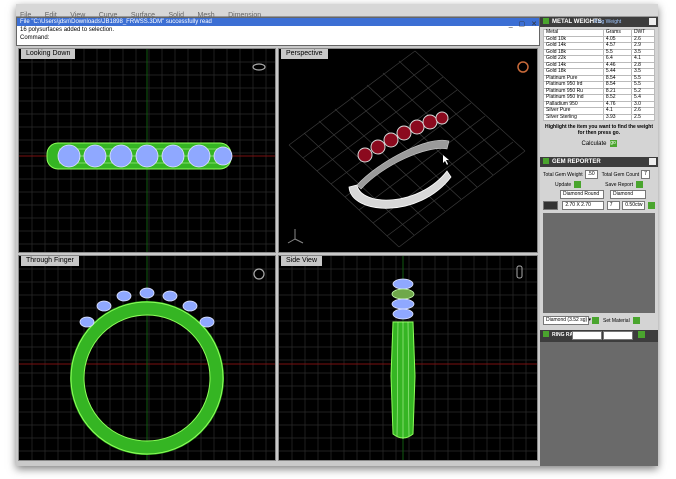 The height and width of the screenshot is (479, 676). Describe the element at coordinates (591, 175) in the screenshot. I see `total-gem-weight-value: .50` at that location.